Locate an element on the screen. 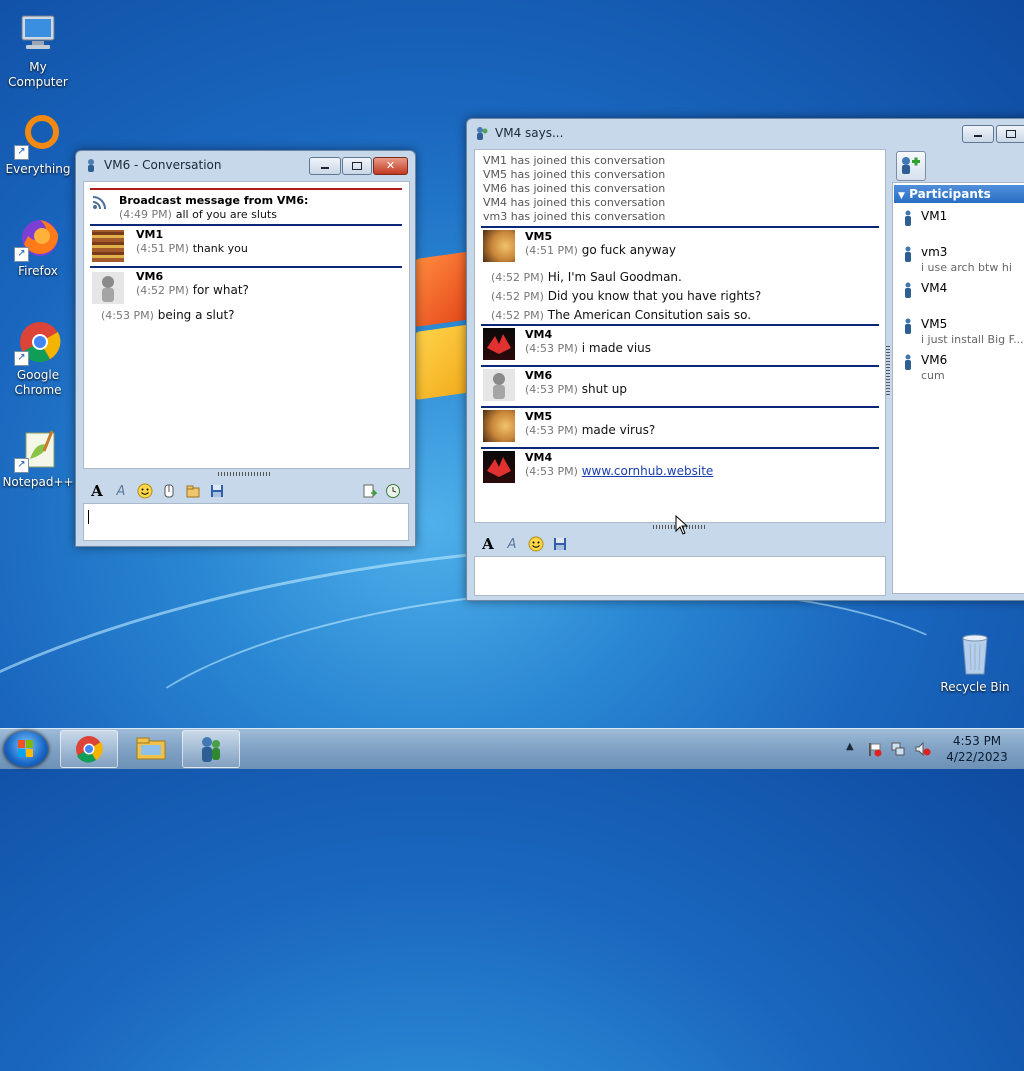 The height and width of the screenshot is (1071, 1024). desktop-icon-label: Google Chrome is located at coordinates (38, 382).